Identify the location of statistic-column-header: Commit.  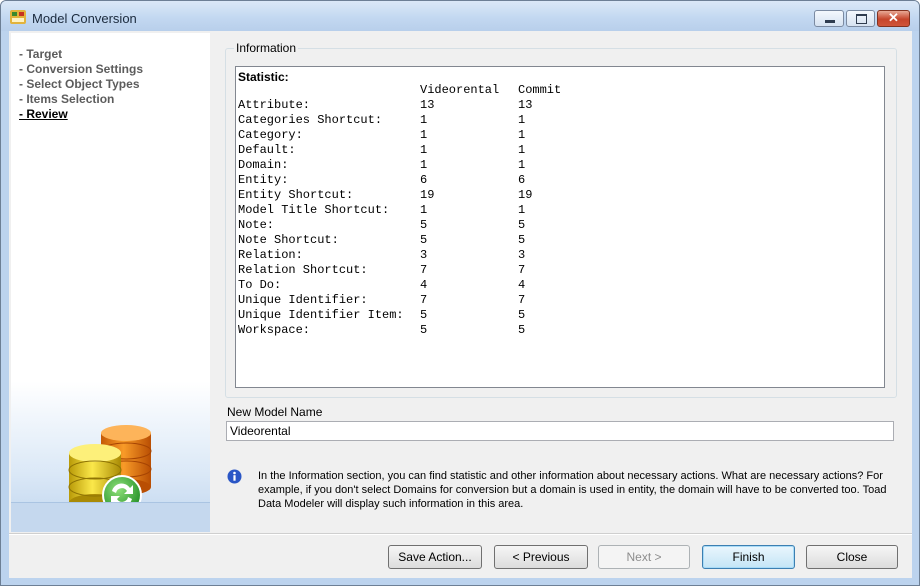
(540, 90).